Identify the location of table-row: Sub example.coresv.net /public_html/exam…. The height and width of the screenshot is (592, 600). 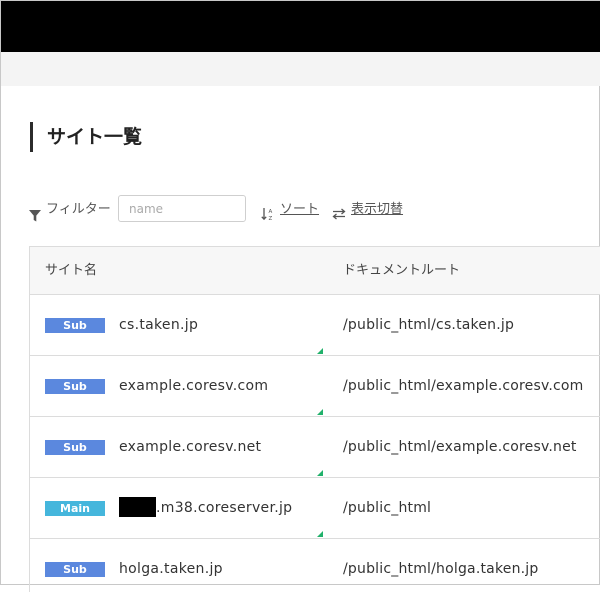
(315, 447).